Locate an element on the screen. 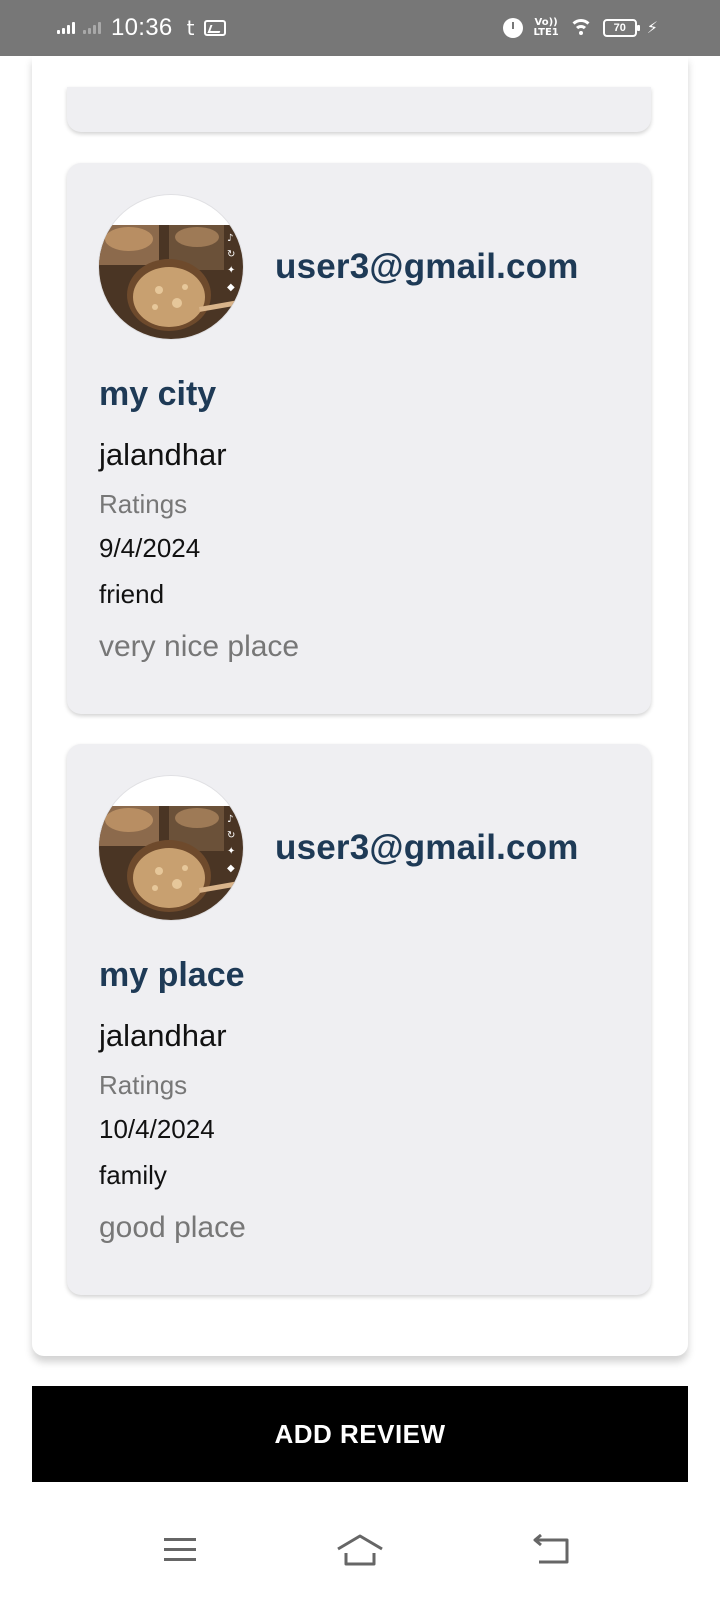  review-title: my place is located at coordinates (172, 975).